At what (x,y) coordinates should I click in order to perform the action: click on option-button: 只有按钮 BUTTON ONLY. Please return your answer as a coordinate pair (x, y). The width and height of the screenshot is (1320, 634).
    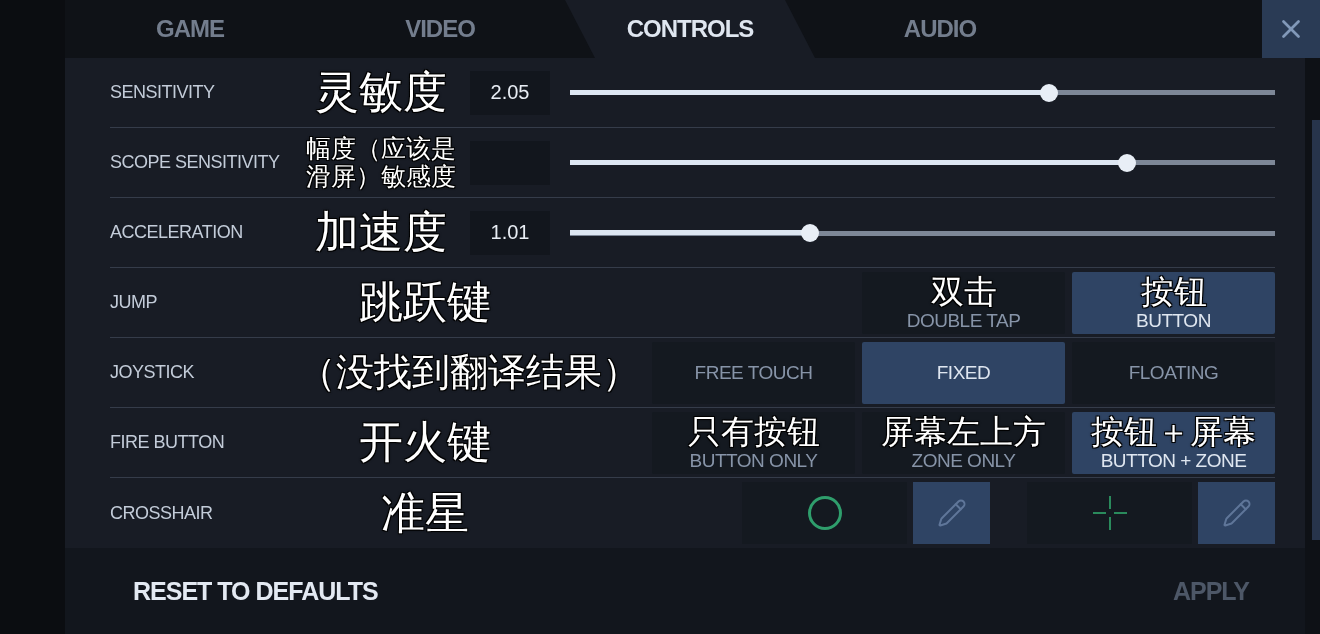
    Looking at the image, I should click on (753, 442).